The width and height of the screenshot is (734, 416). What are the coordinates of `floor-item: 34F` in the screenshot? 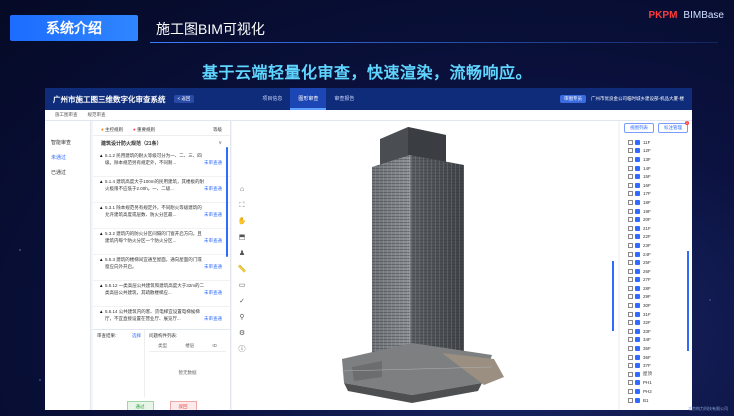 It's located at (660, 340).